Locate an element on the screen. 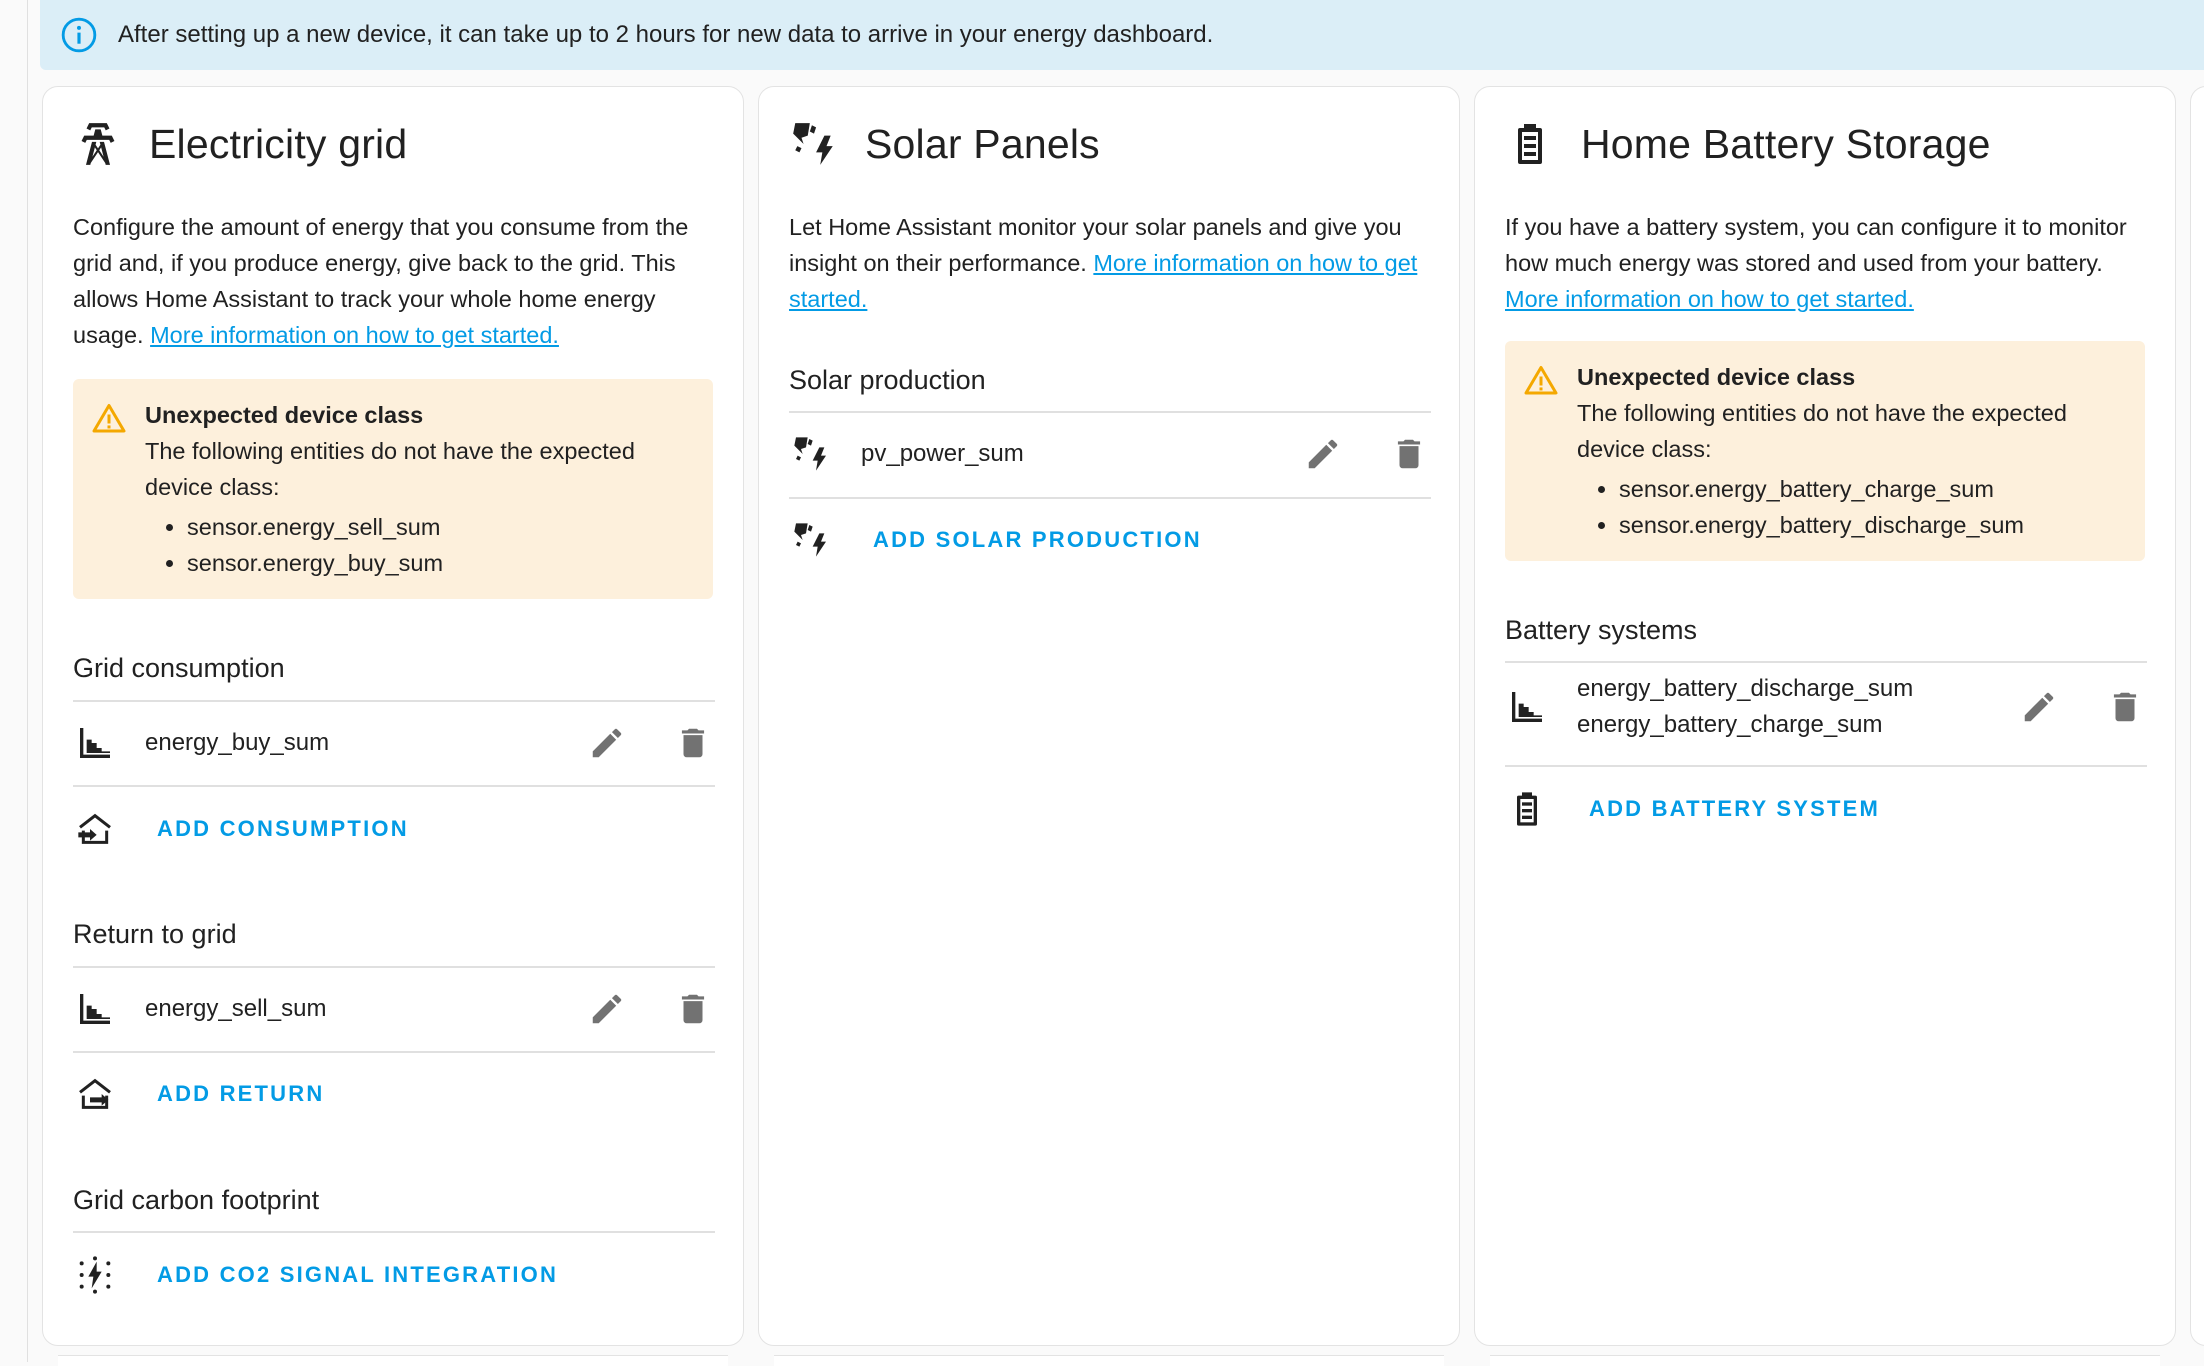 Image resolution: width=2204 pixels, height=1366 pixels. transmission-tower-icon is located at coordinates (98, 144).